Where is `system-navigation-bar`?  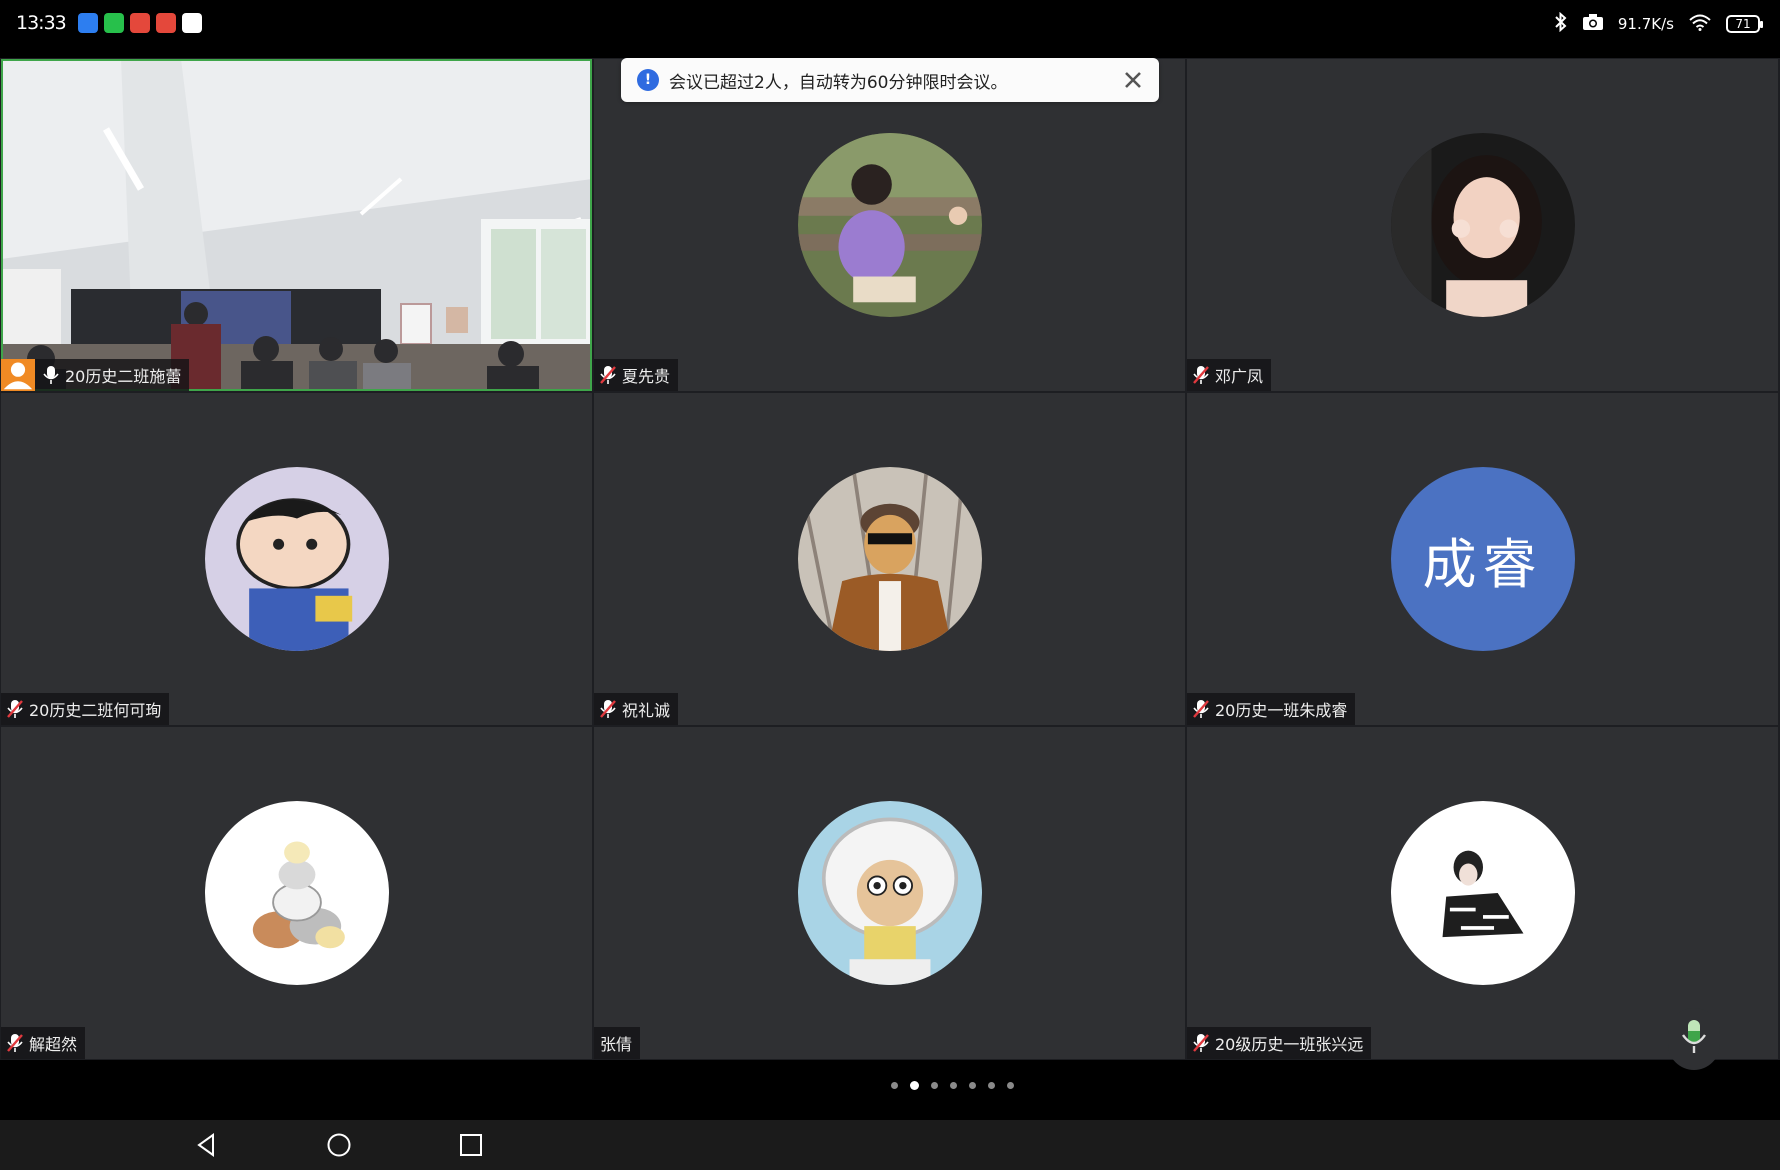 system-navigation-bar is located at coordinates (890, 1145).